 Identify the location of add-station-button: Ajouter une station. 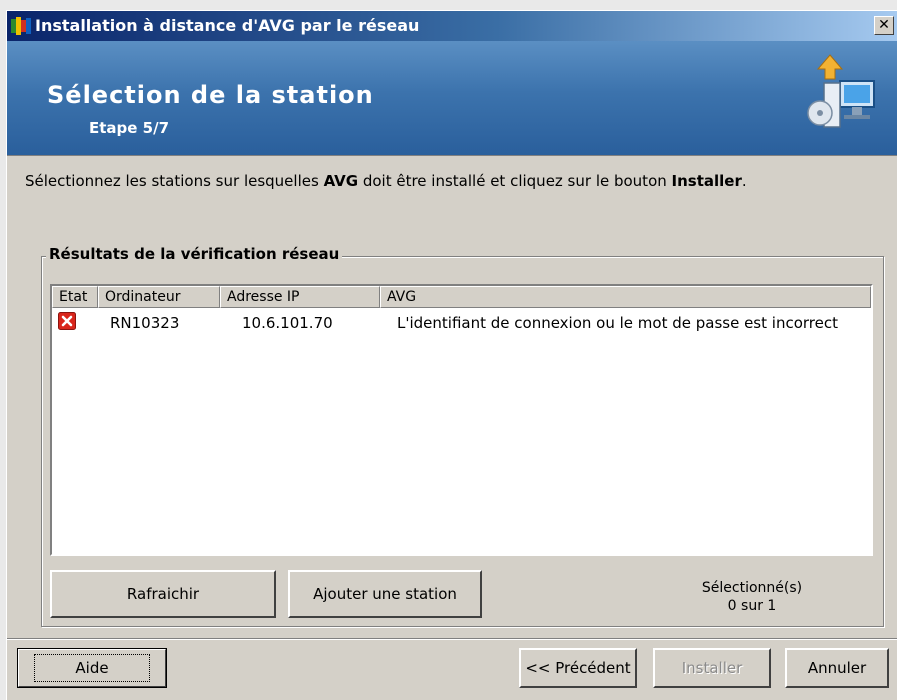
(385, 594).